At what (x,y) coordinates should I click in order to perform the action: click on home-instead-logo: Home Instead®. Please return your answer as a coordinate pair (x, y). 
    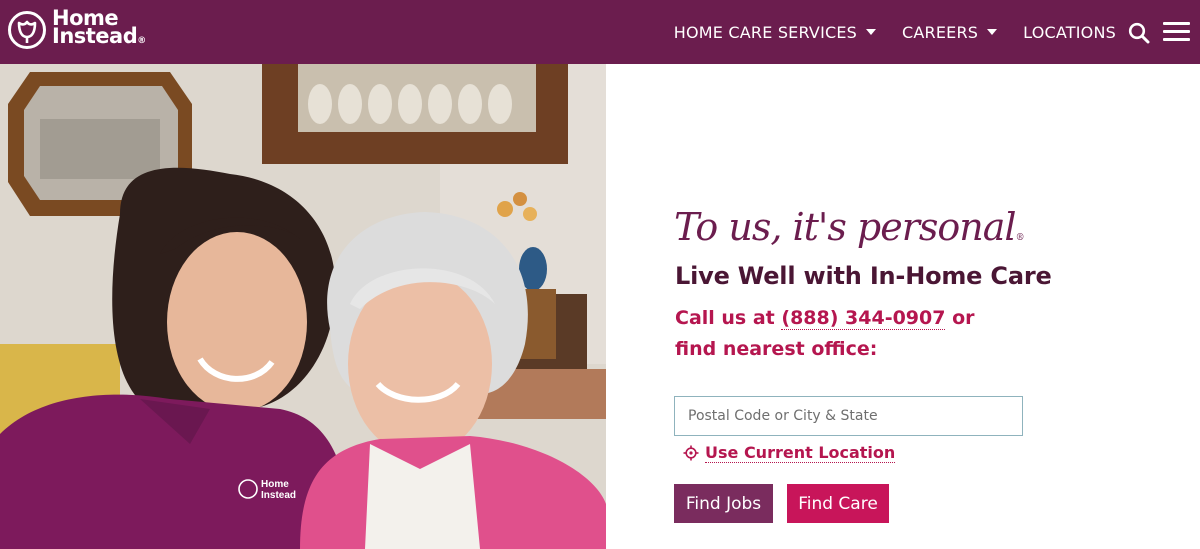
    Looking at the image, I should click on (76, 29).